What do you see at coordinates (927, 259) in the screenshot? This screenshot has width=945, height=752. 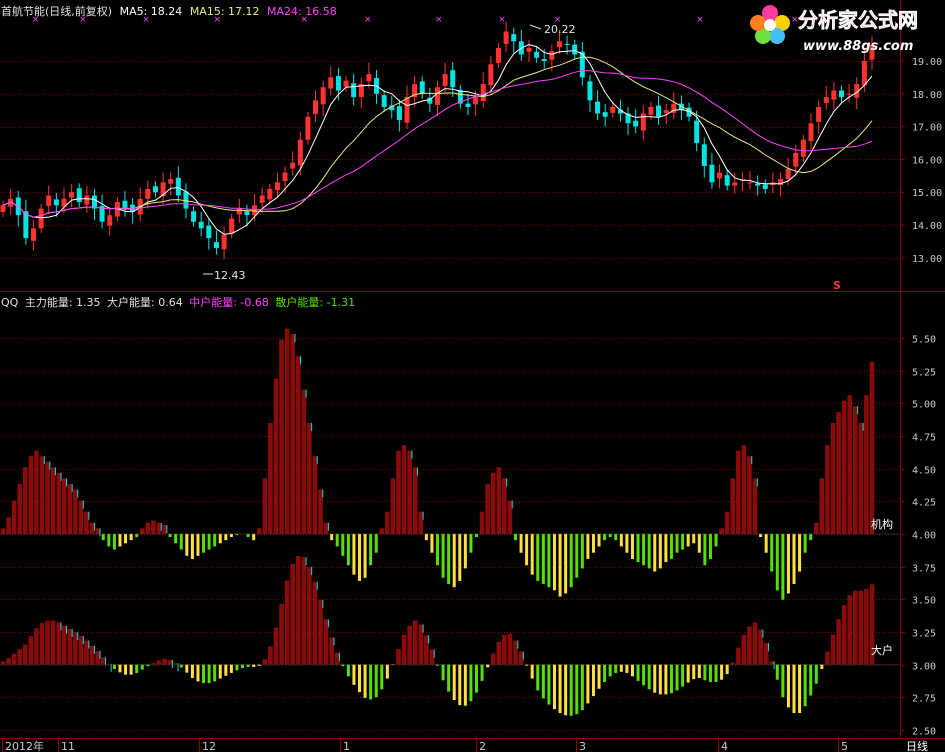 I see `price-tick-label: 13.00` at bounding box center [927, 259].